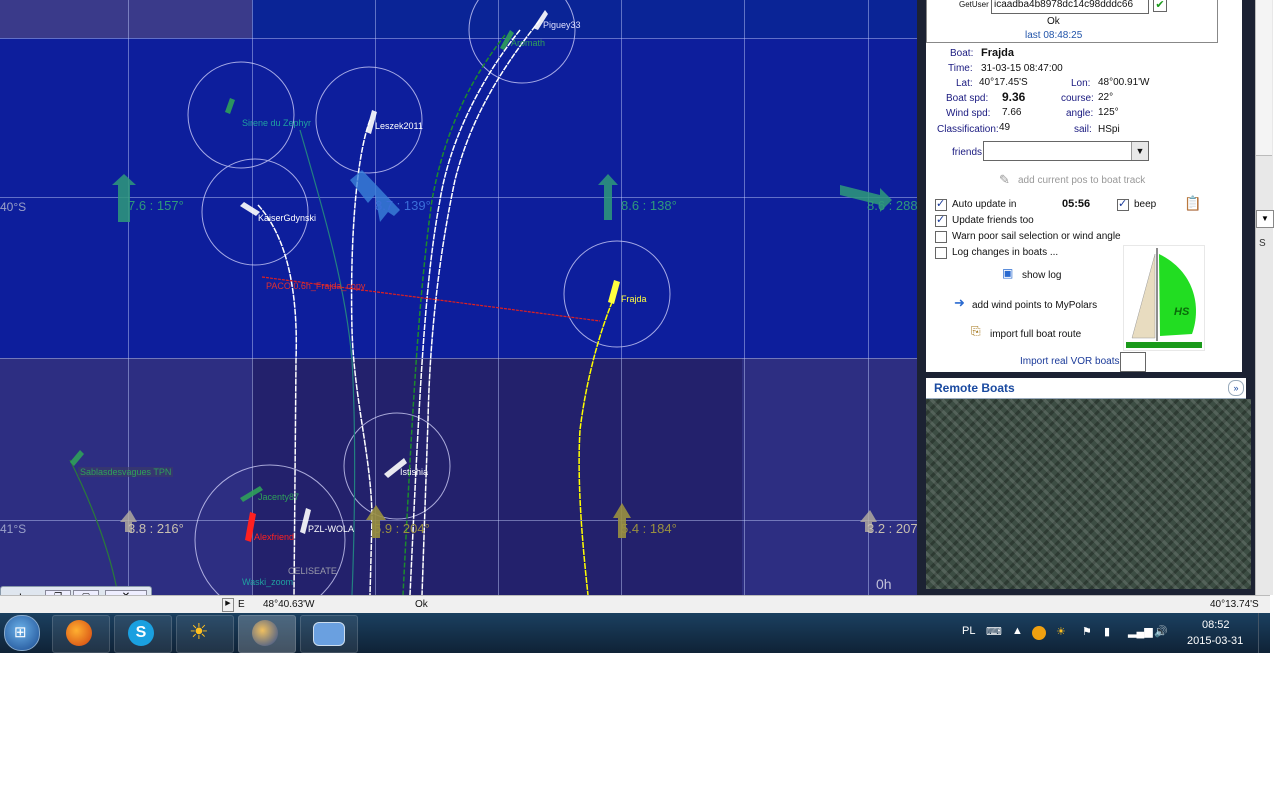 The width and height of the screenshot is (1280, 800). I want to click on remote-boats-title: Remote Boats, so click(974, 388).